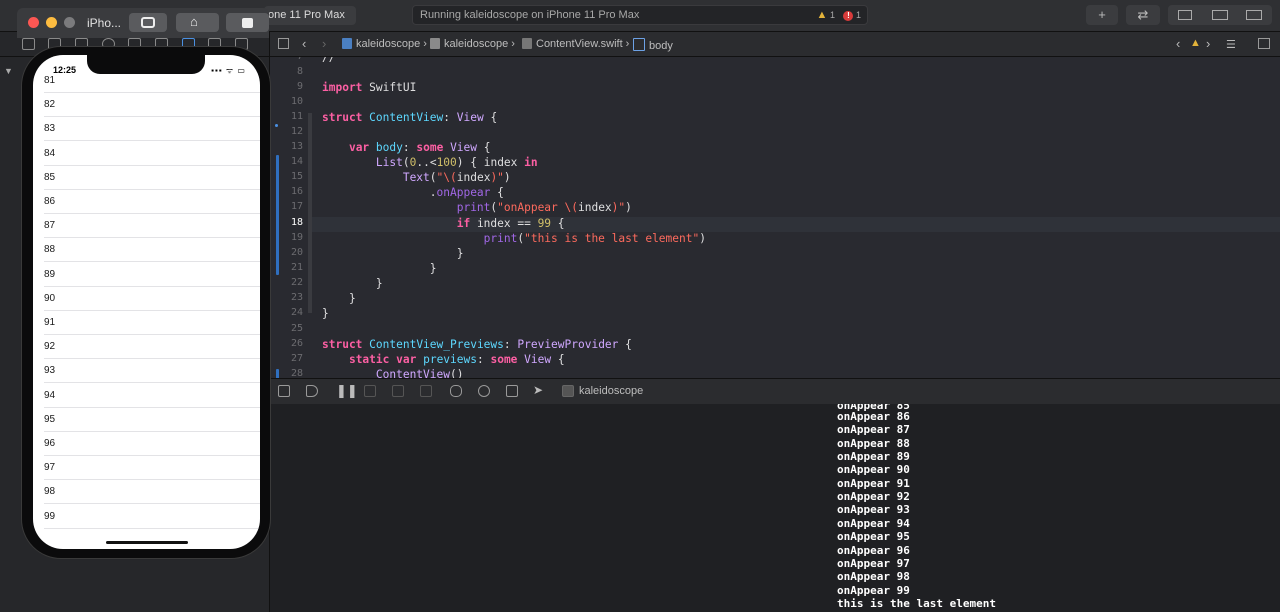 This screenshot has height=612, width=1280. What do you see at coordinates (50, 516) in the screenshot?
I see `list-row-label: 99` at bounding box center [50, 516].